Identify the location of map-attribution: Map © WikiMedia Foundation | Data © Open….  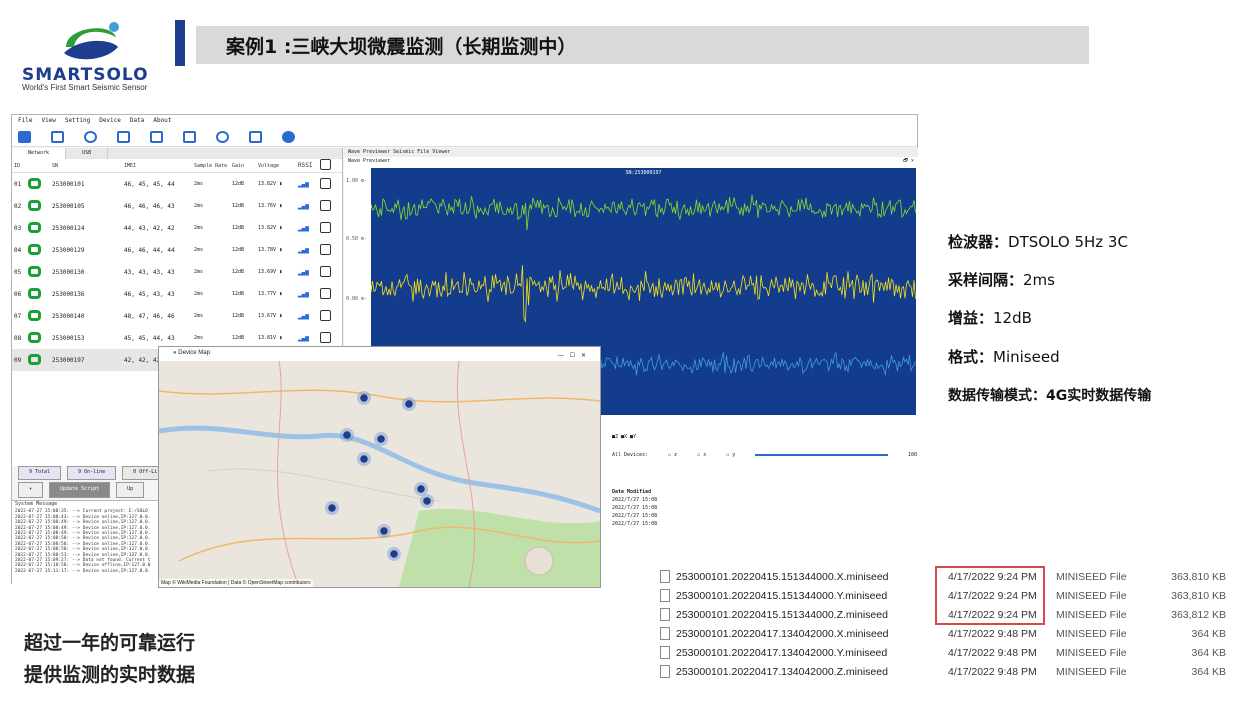
(236, 583).